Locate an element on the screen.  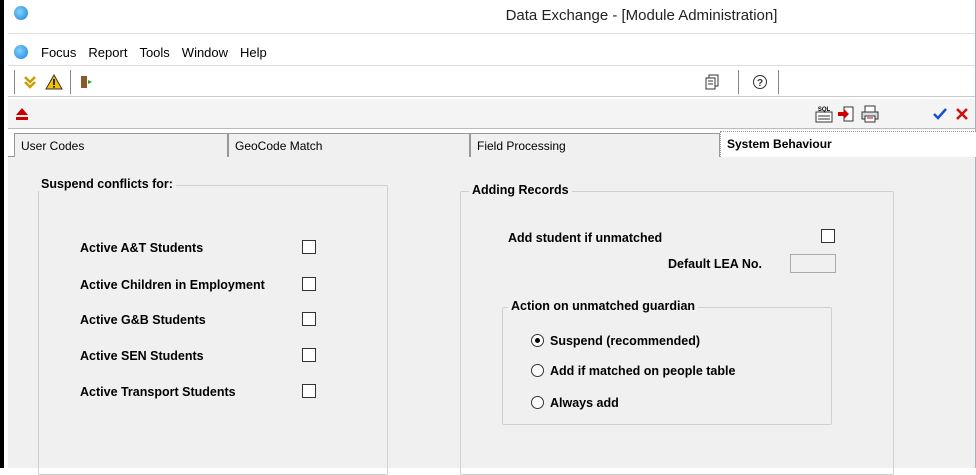
help-icon: ? is located at coordinates (760, 82).